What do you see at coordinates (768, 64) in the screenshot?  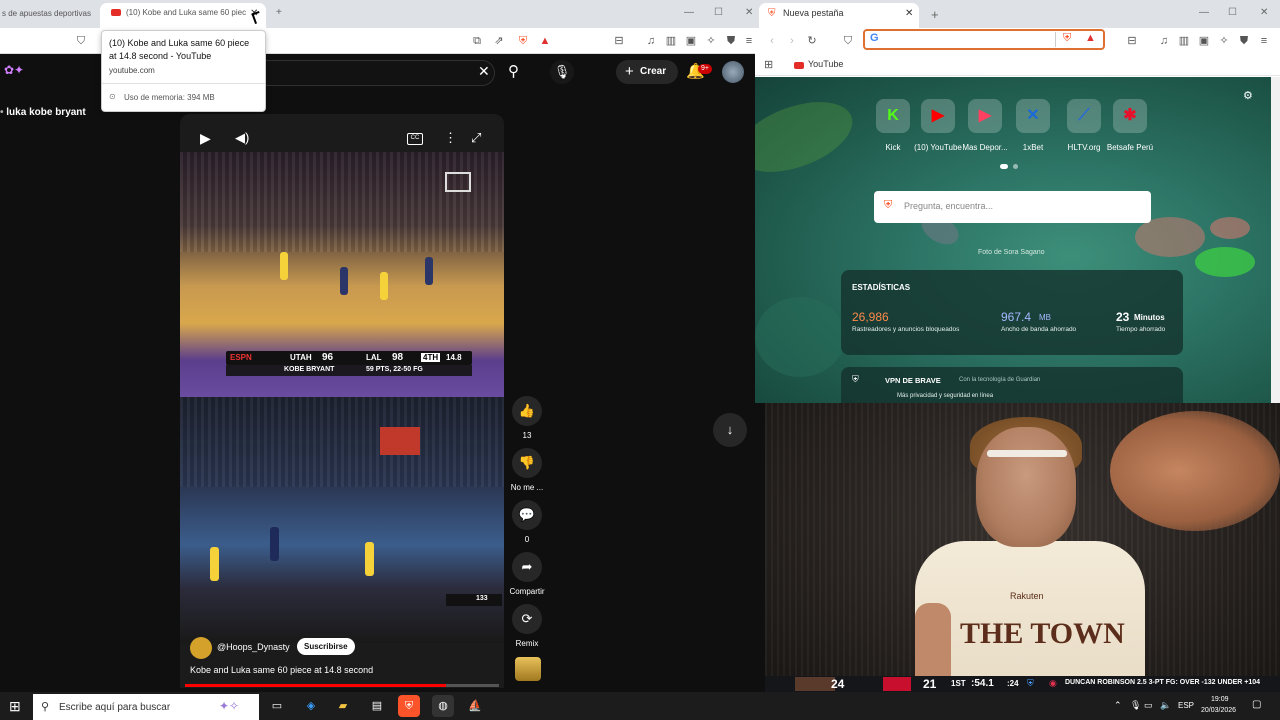 I see `apps-grid-icon: ⊞` at bounding box center [768, 64].